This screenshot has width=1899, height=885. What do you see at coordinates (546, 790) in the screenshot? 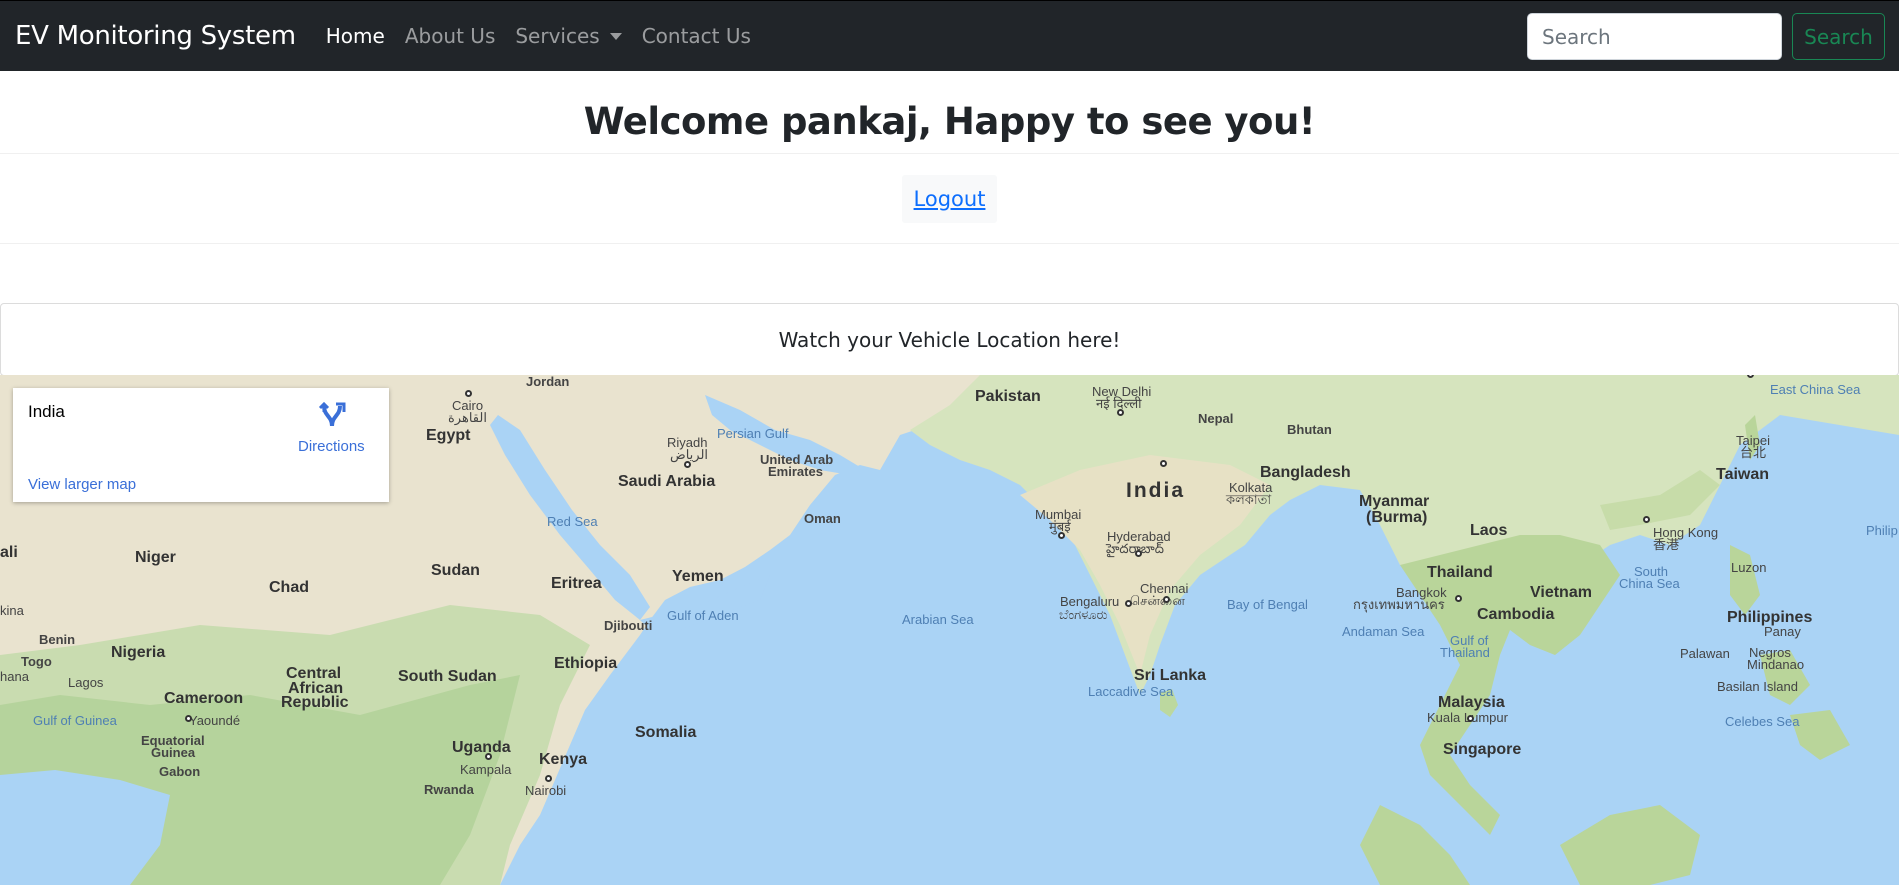
I see `map-label-nairobi: Nairobi` at bounding box center [546, 790].